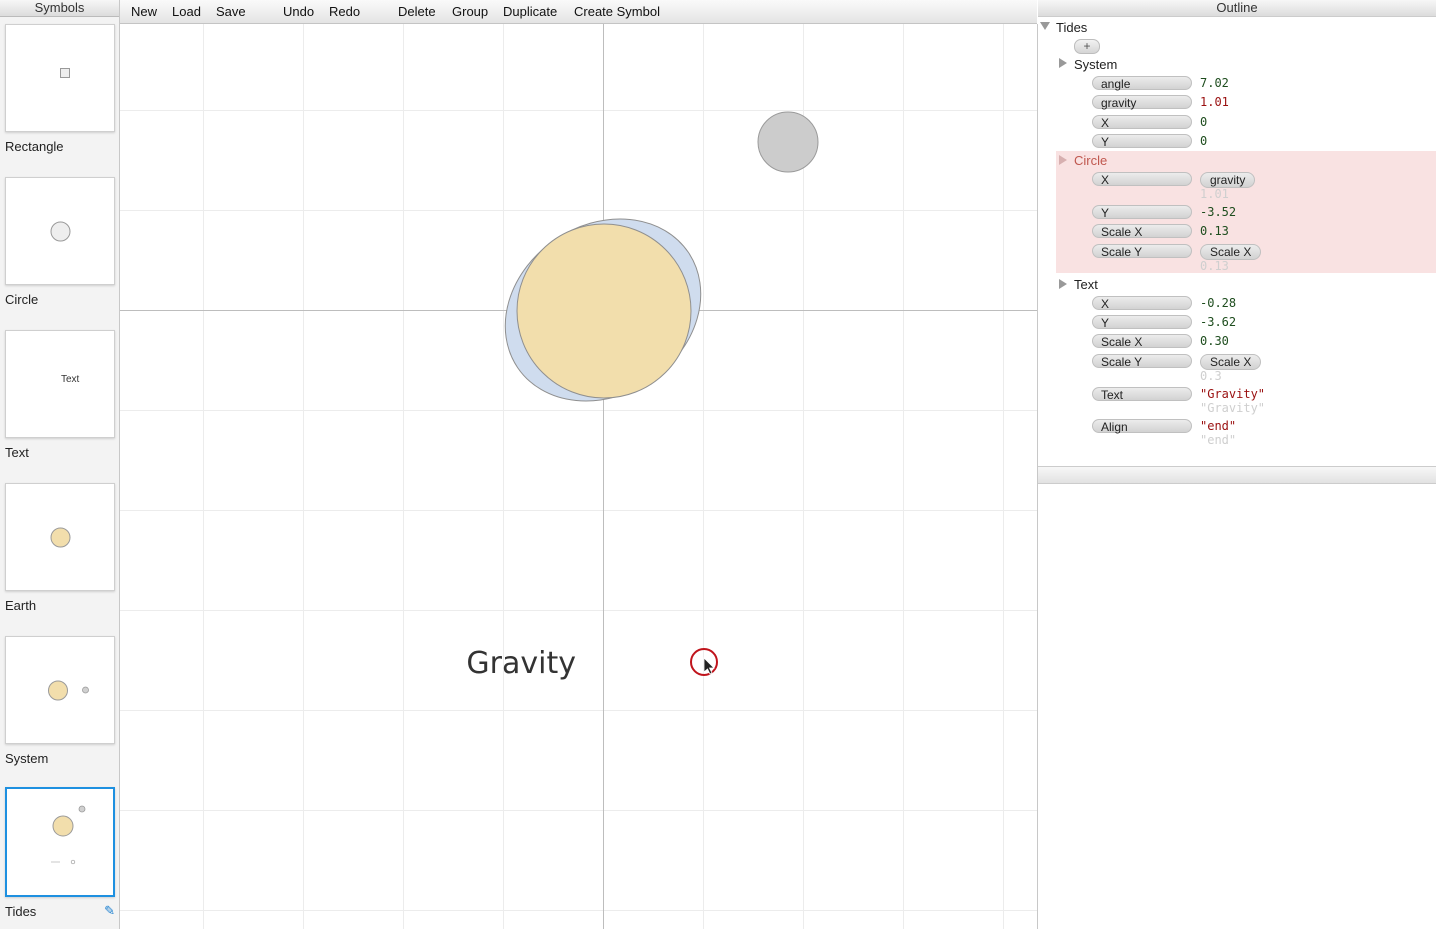  What do you see at coordinates (1045, 26) in the screenshot?
I see `expand-triangle-icon` at bounding box center [1045, 26].